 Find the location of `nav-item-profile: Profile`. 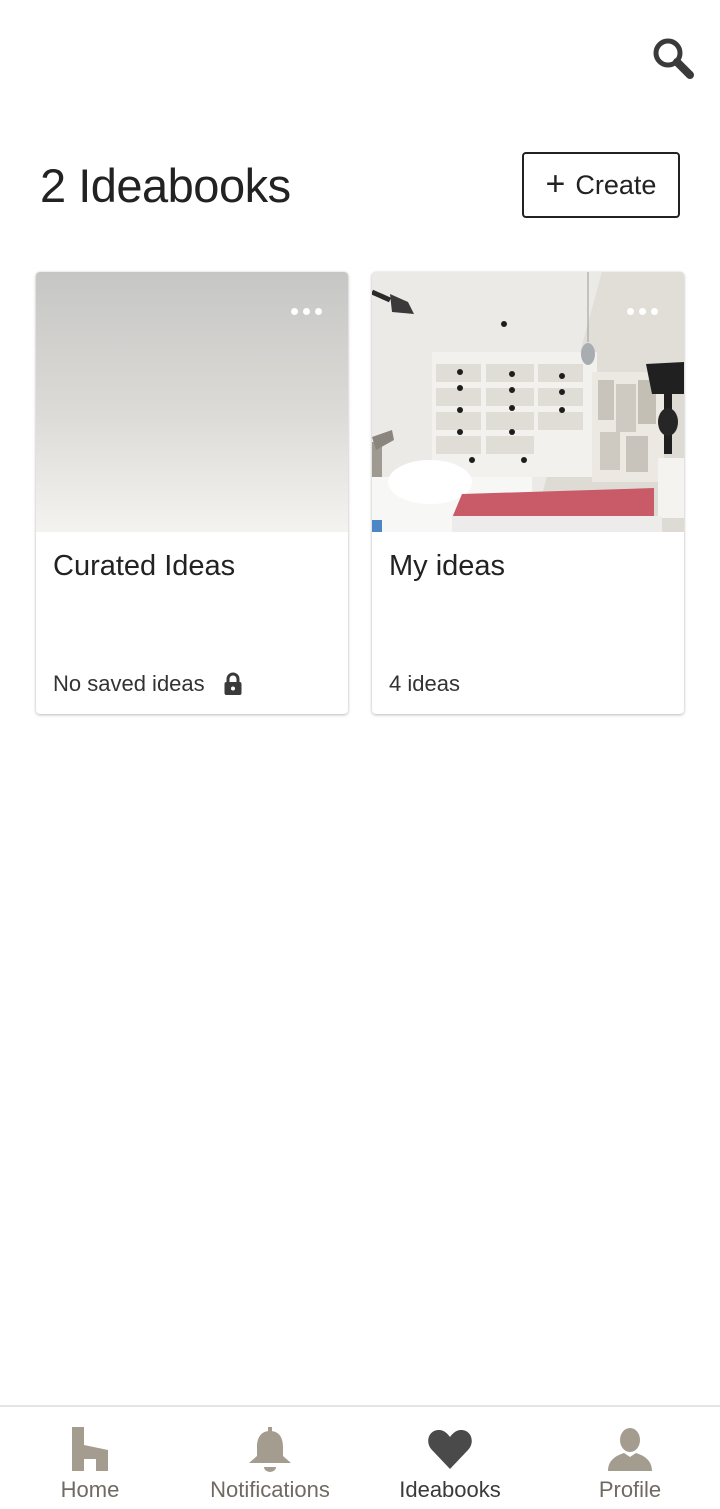

nav-item-profile: Profile is located at coordinates (630, 1458).